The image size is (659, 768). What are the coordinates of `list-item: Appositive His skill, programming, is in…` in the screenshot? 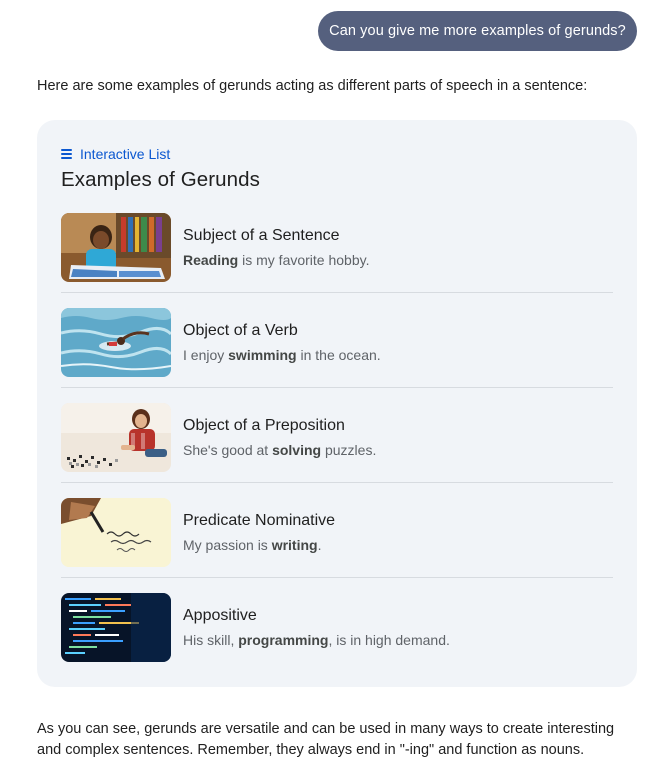 It's located at (337, 625).